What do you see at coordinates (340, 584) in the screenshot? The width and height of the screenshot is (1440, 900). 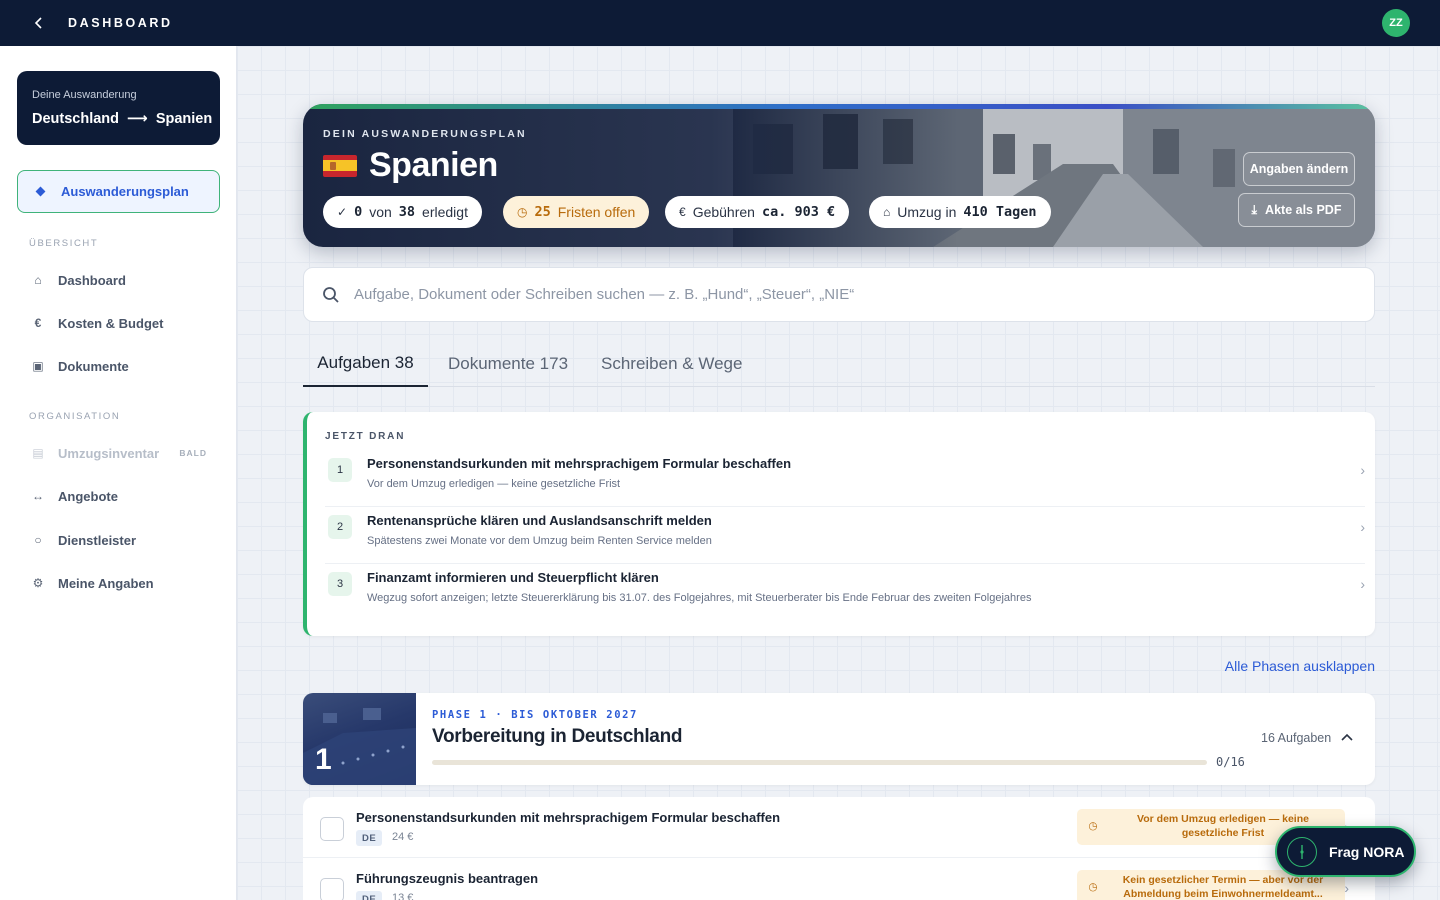 I see `item-number: 3` at bounding box center [340, 584].